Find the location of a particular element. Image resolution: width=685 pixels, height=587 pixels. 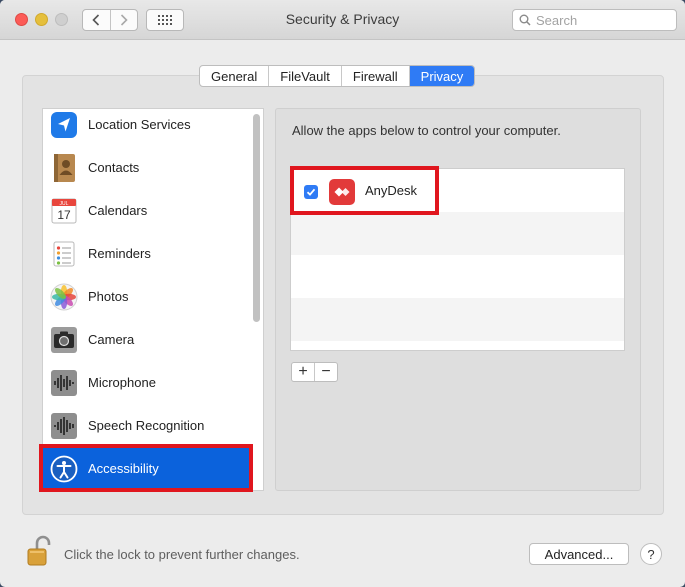

search-input is located at coordinates (601, 20).